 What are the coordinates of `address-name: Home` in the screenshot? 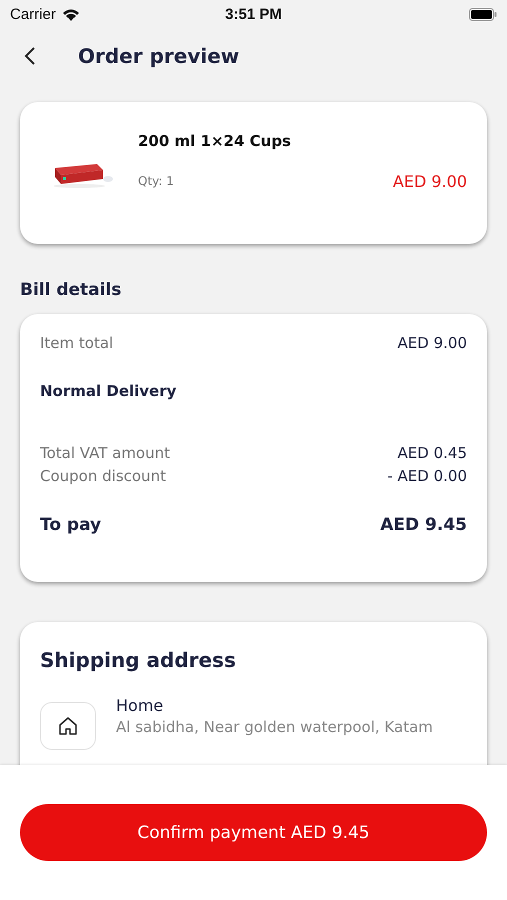 It's located at (140, 705).